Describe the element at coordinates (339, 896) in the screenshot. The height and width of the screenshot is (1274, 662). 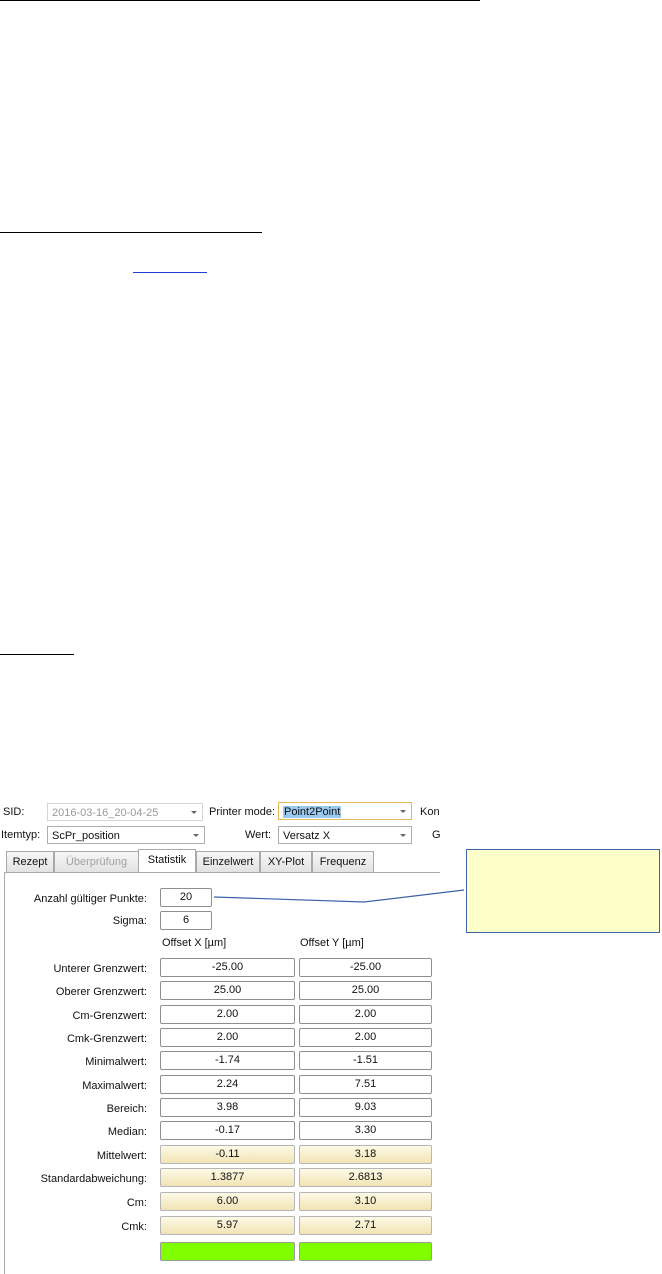
I see `callout-connector` at that location.